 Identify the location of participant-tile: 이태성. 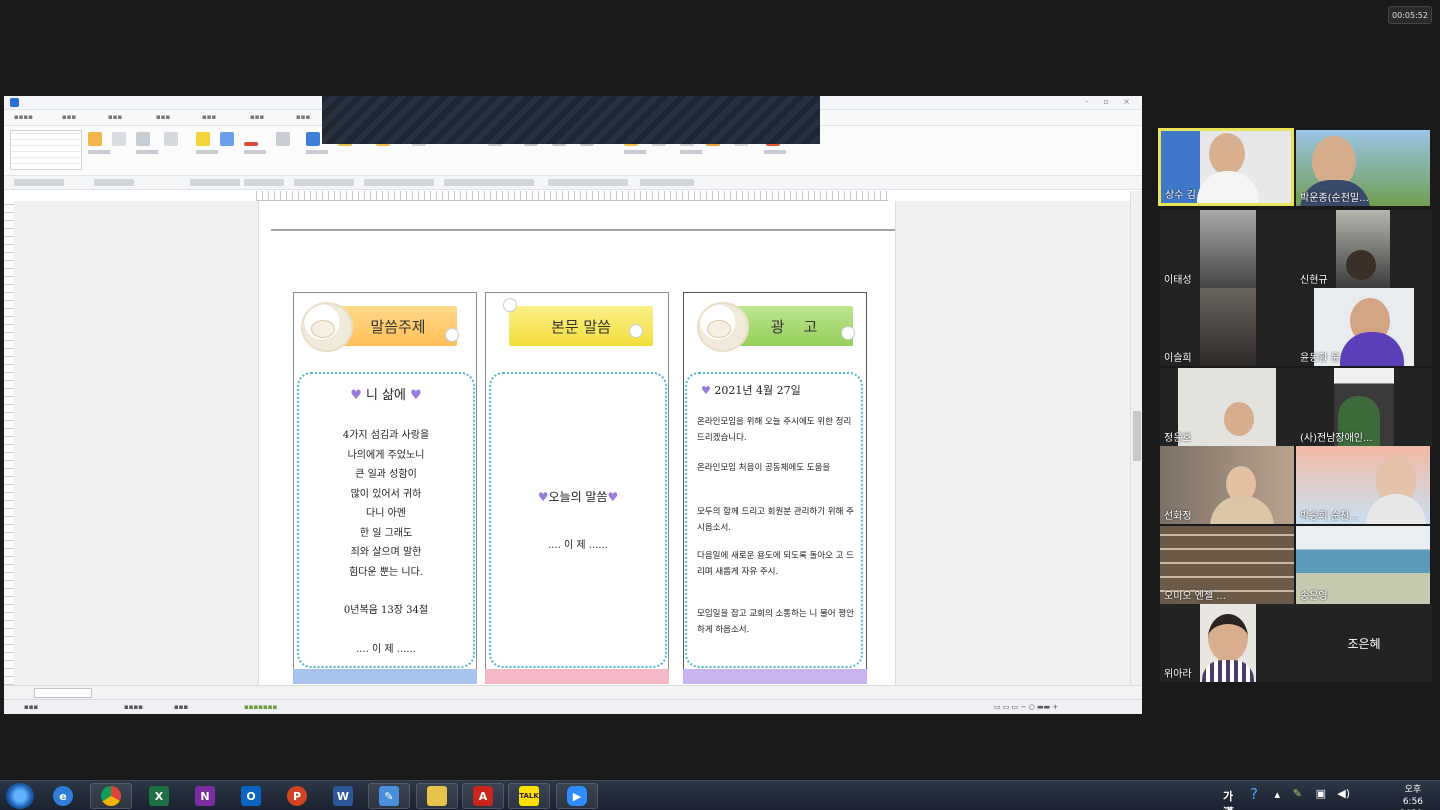
(1228, 249).